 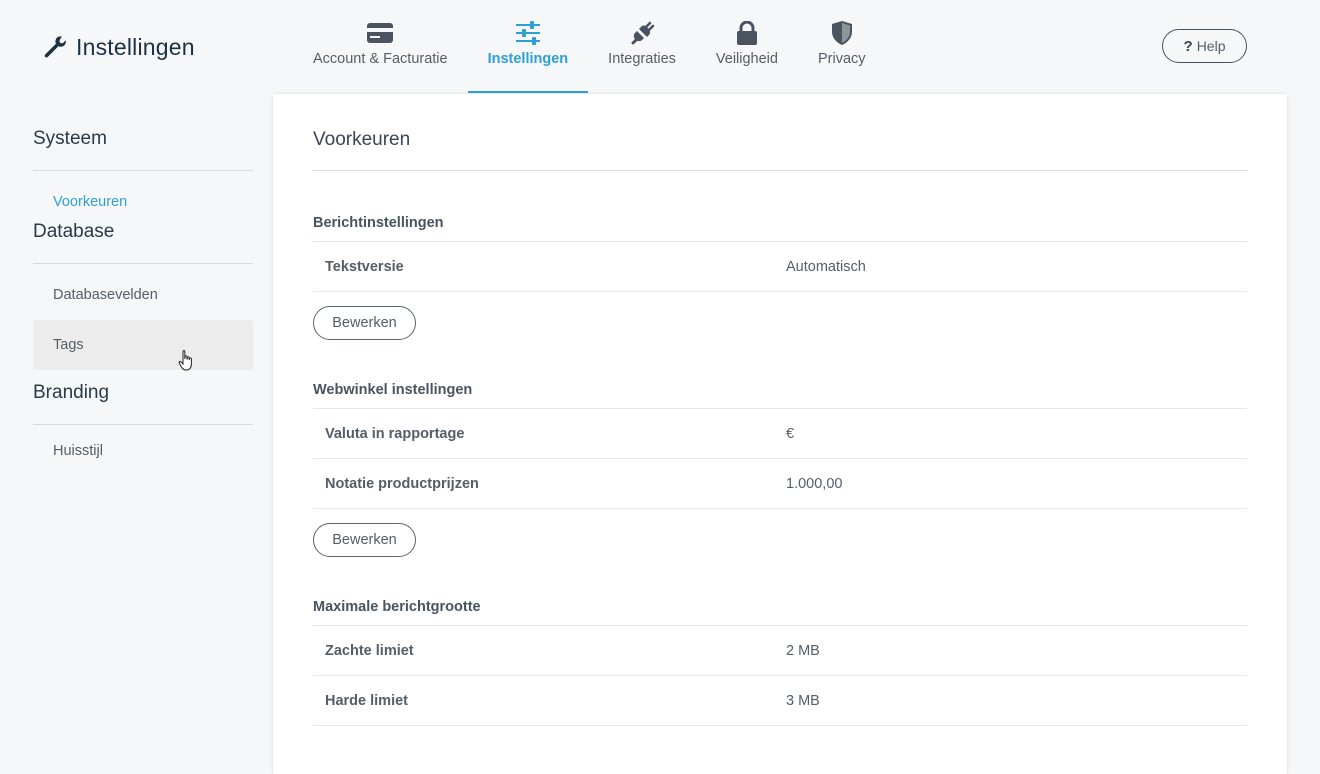 I want to click on setting-value: Automatisch, so click(x=826, y=266).